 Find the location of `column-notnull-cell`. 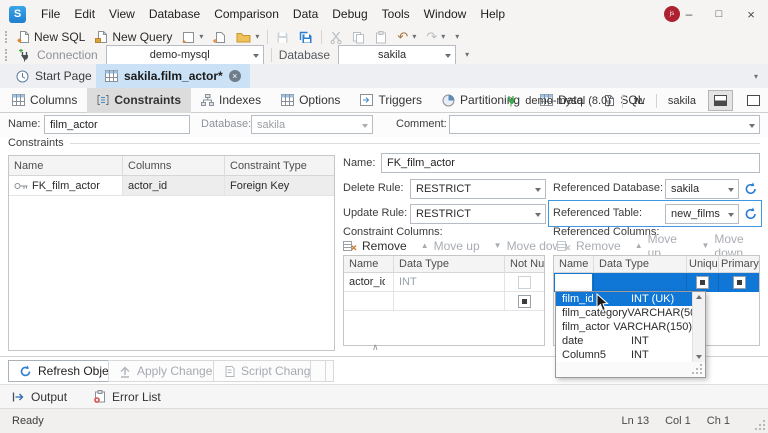

column-notnull-cell is located at coordinates (524, 282).